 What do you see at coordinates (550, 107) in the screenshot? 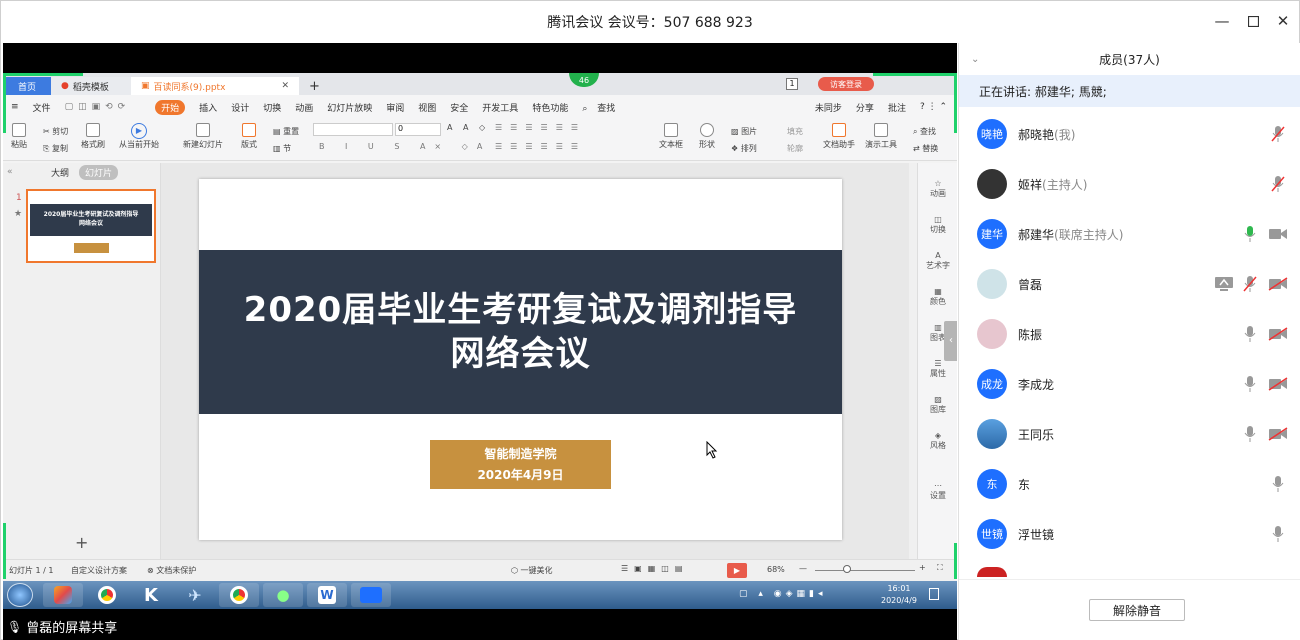
I see `menu-features: 特色功能` at bounding box center [550, 107].